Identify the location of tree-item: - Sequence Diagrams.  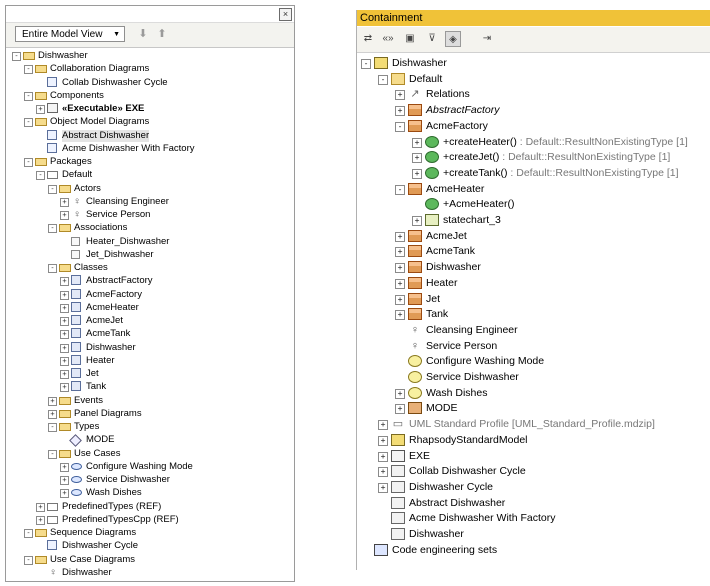
(150, 533).